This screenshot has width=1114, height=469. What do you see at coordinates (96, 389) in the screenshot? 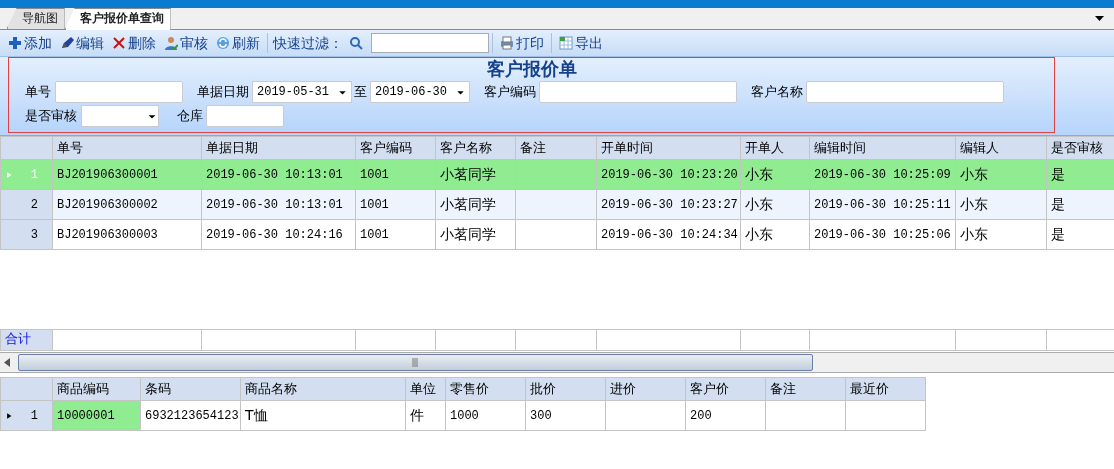
I see `column-header: 商品编码` at bounding box center [96, 389].